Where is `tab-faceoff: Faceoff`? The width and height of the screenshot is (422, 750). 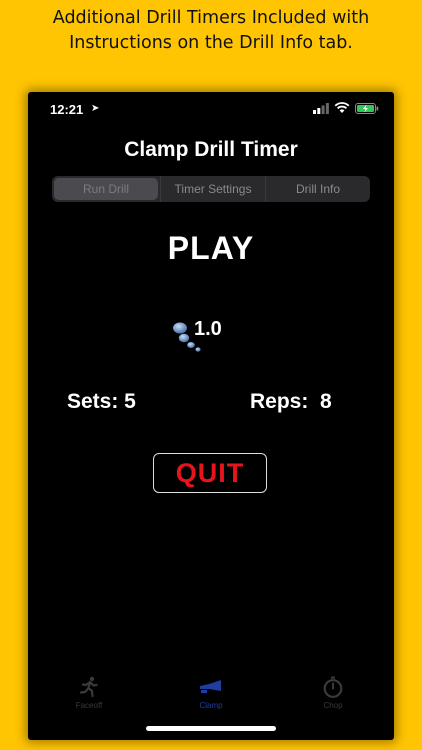
tab-faceoff: Faceoff is located at coordinates (89, 695).